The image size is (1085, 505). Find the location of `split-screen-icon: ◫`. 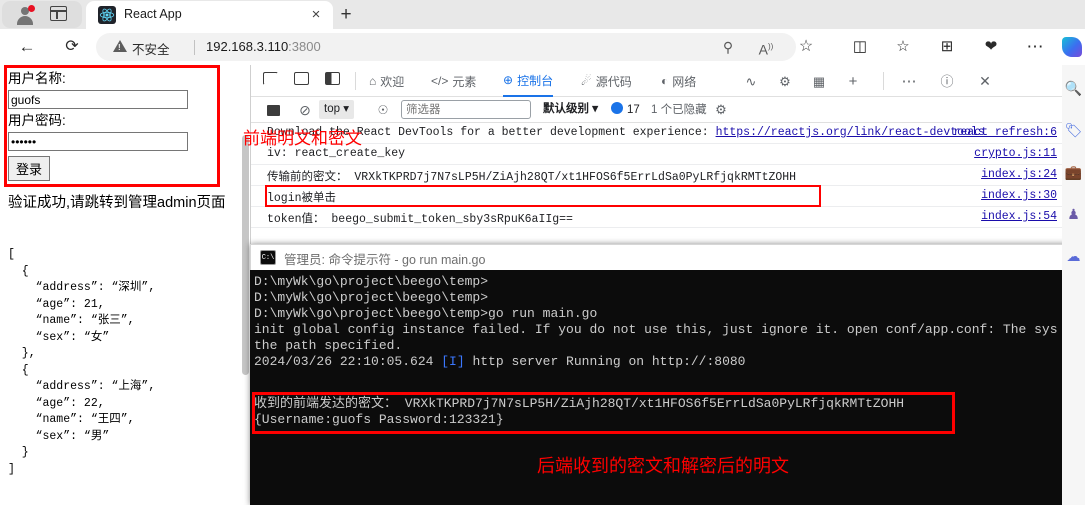

split-screen-icon: ◫ is located at coordinates (860, 47).